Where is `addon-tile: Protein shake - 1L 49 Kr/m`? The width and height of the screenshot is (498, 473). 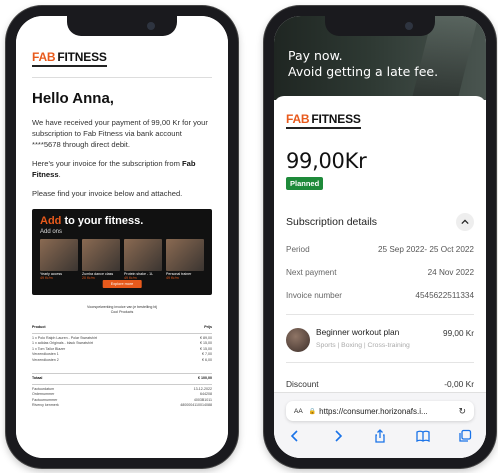 addon-tile: Protein shake - 1L 49 Kr/m is located at coordinates (143, 259).